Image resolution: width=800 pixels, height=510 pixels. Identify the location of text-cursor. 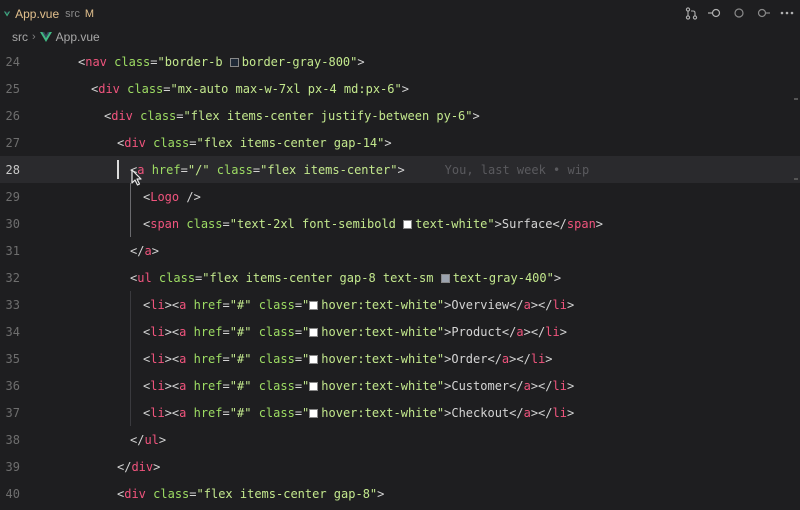
(118, 169).